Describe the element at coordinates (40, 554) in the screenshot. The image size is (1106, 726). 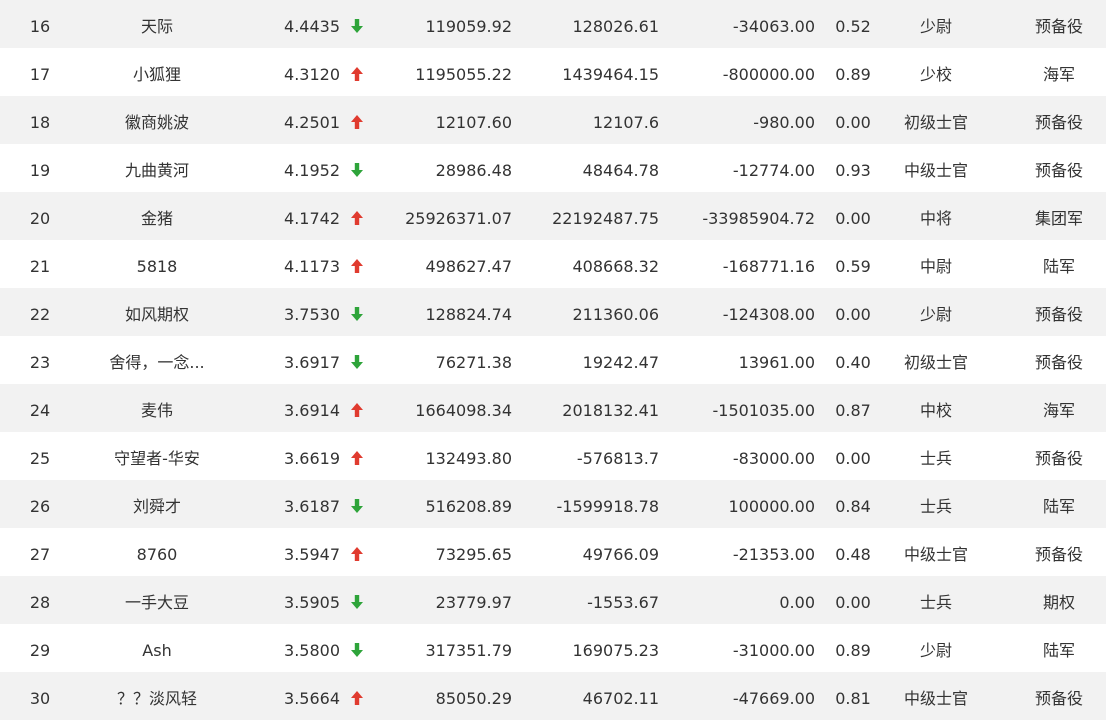
I see `rank-cell: 27` at that location.